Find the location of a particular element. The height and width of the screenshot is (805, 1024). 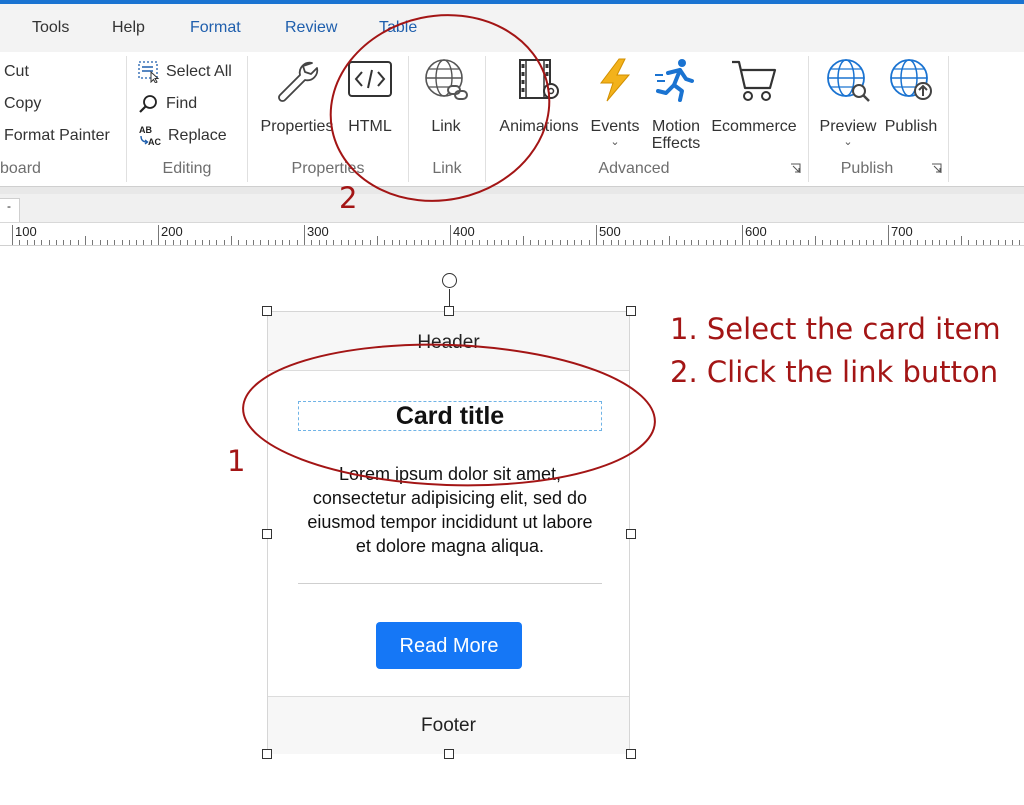

rotation-handle-stem is located at coordinates (449, 298).